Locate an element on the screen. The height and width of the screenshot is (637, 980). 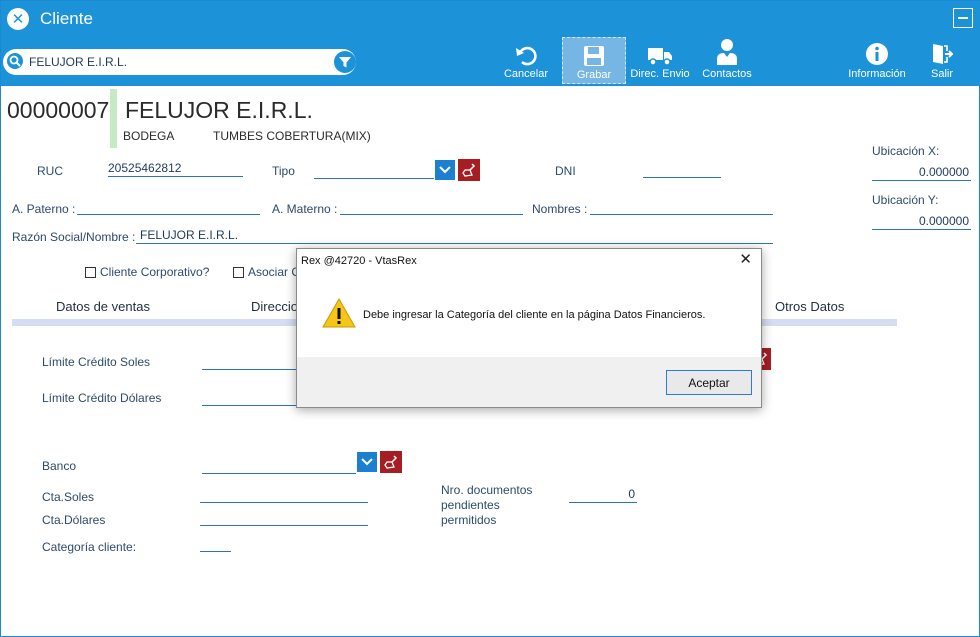
dialog-title: Rex @42720 - VtasRex is located at coordinates (359, 261).